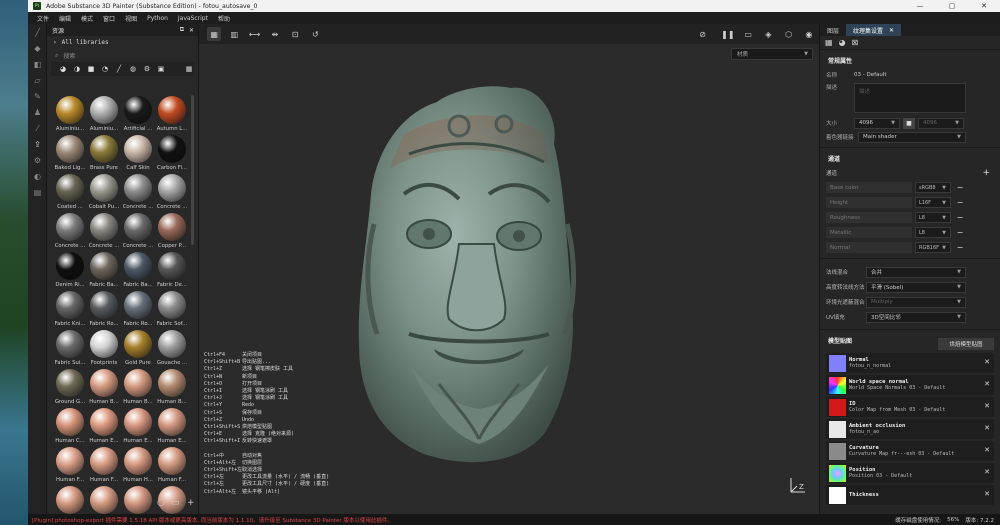 This screenshot has width=1000, height=525. What do you see at coordinates (131, 18) in the screenshot?
I see `menu-view: 视图` at bounding box center [131, 18].